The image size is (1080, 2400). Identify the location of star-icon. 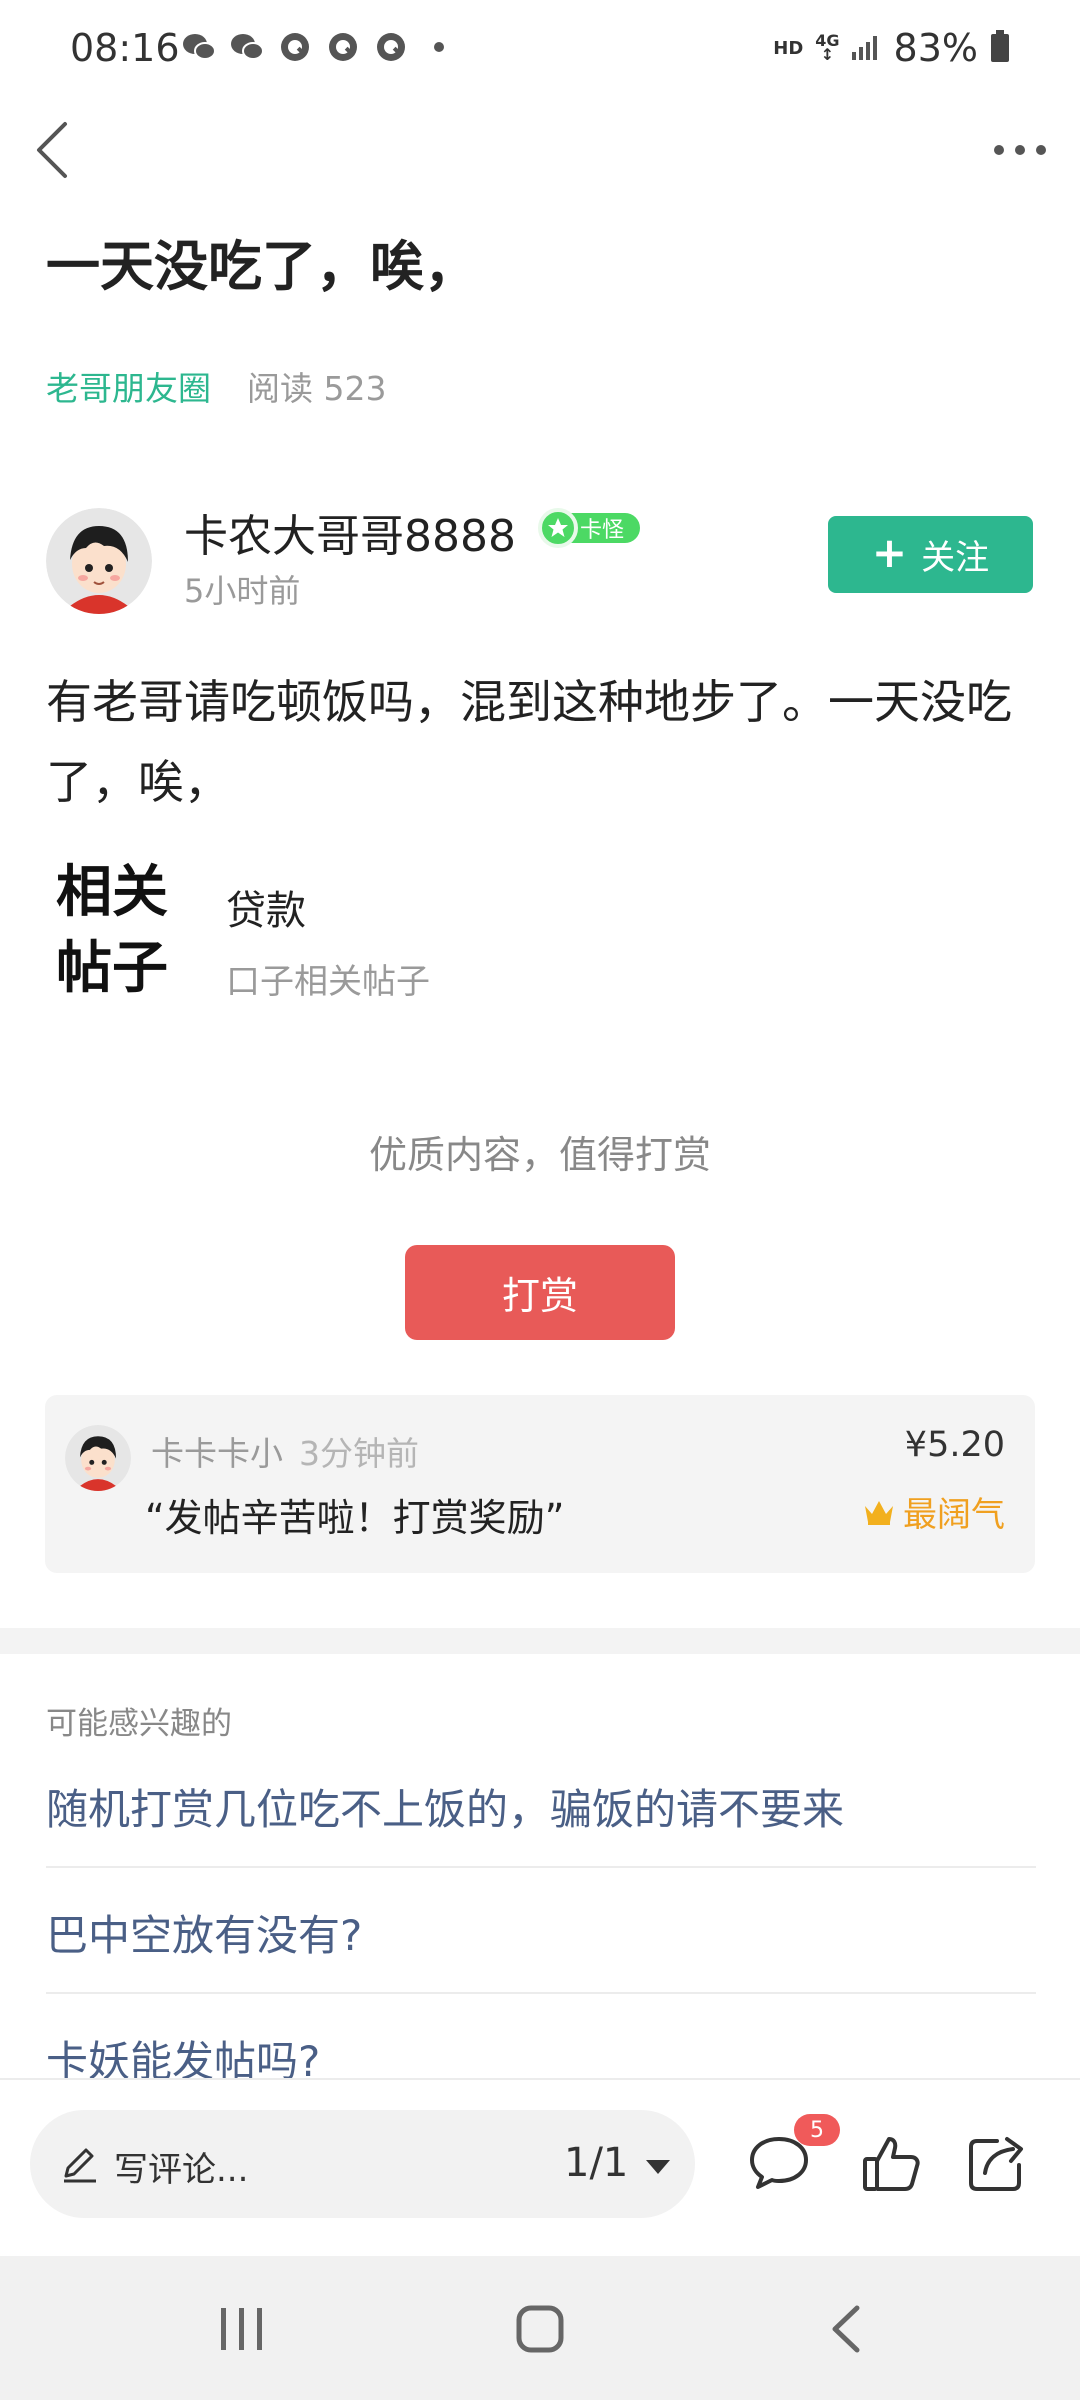
(558, 528).